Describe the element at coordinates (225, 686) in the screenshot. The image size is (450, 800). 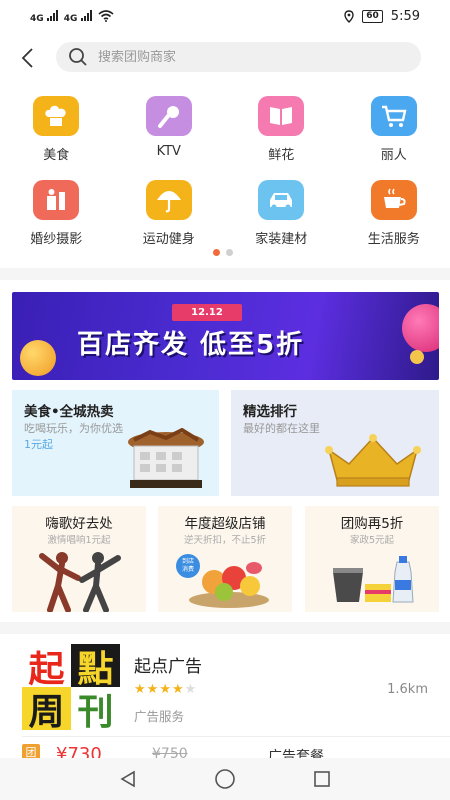
I see `store-listing: 起 點 周 刊 起点广告 ★ ★ ★ ★ ★ 1.6km 广告服务` at that location.